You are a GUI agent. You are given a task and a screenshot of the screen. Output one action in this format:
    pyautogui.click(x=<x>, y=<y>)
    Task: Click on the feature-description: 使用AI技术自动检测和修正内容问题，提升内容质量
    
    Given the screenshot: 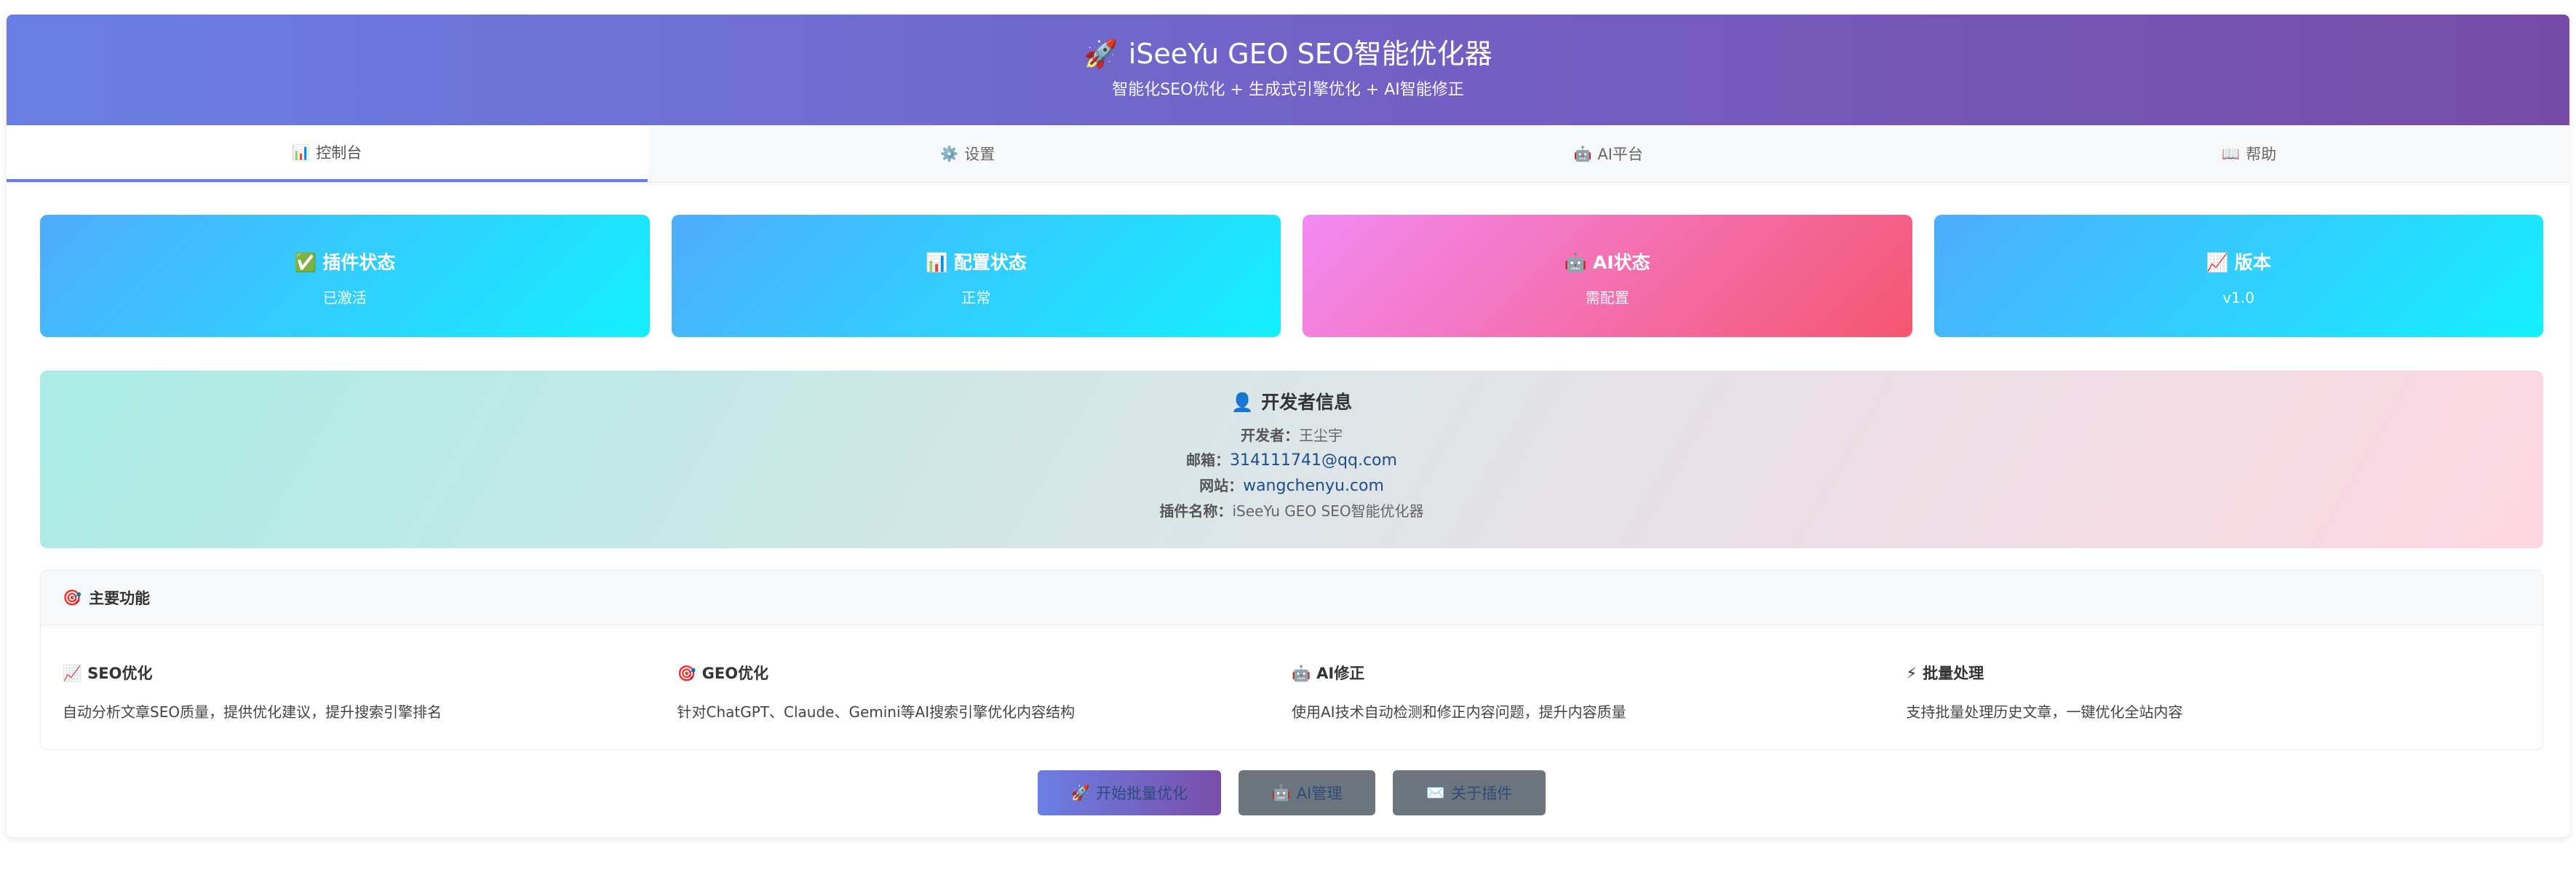 What is the action you would take?
    pyautogui.click(x=1459, y=712)
    